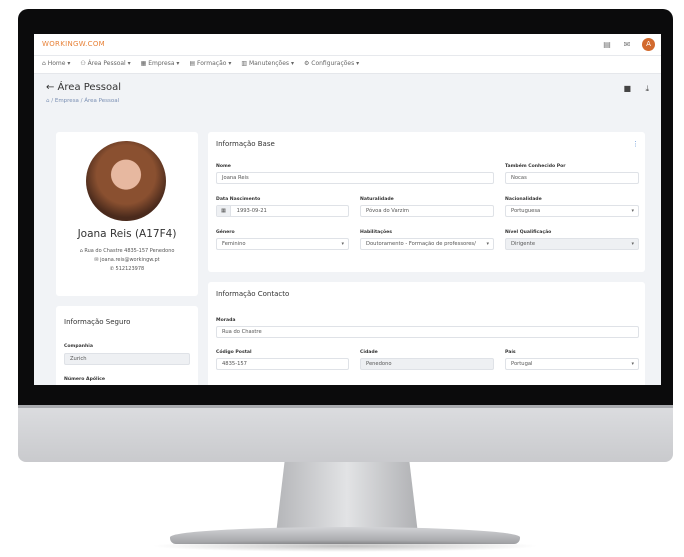  Describe the element at coordinates (523, 199) in the screenshot. I see `nationality-label: Nacionalidade` at that location.